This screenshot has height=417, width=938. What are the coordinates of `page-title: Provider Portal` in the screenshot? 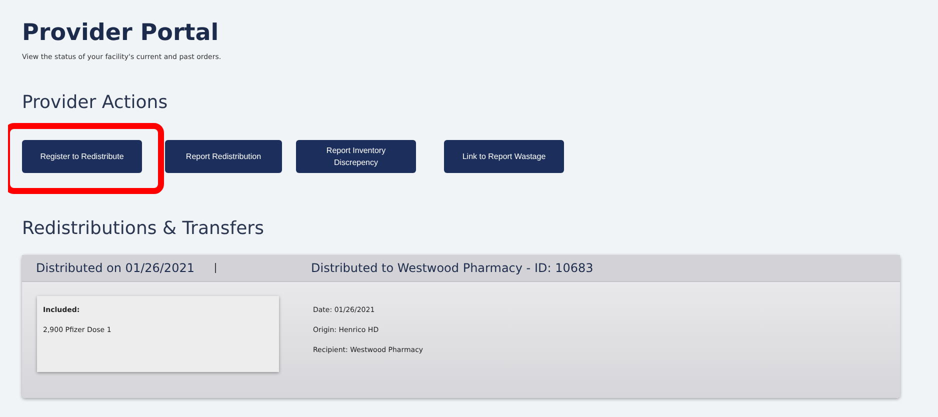 It's located at (121, 33).